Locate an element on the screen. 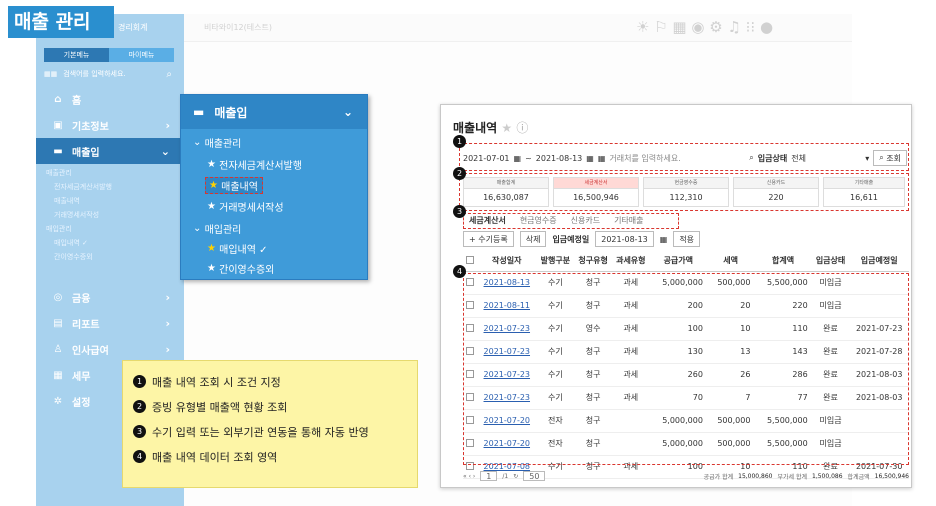 The width and height of the screenshot is (936, 506). sidebar-item-basic-info: ▣ 기초정보 › is located at coordinates (110, 125).